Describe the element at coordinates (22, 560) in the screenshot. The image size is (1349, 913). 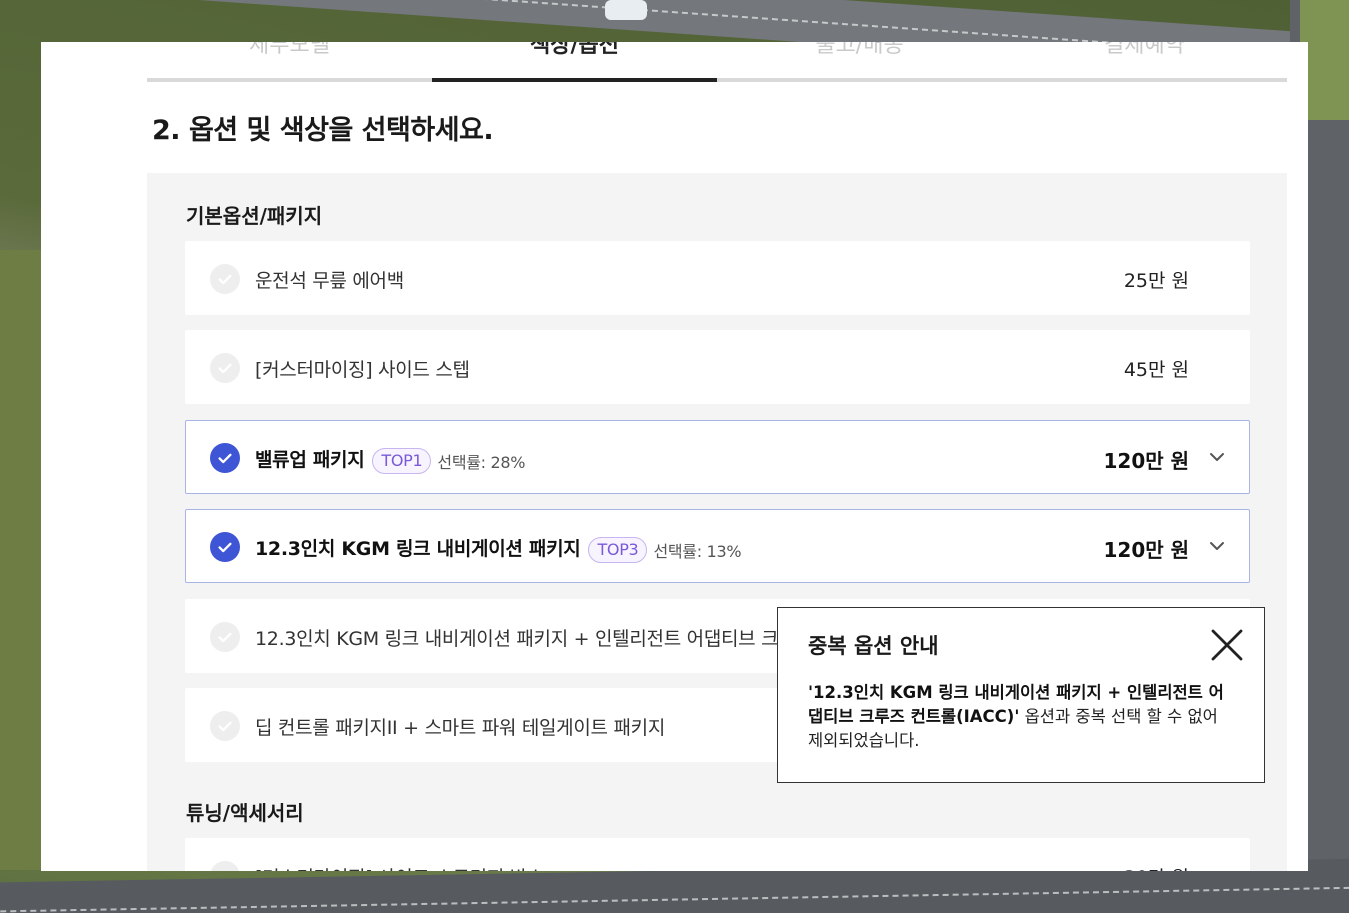
I see `grass` at that location.